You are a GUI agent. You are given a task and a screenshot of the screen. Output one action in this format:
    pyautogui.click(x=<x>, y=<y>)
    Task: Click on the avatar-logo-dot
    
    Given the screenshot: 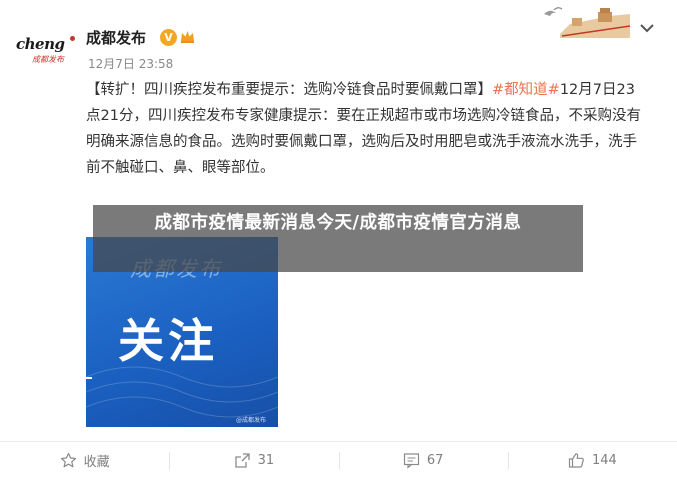 What is the action you would take?
    pyautogui.click(x=72, y=38)
    